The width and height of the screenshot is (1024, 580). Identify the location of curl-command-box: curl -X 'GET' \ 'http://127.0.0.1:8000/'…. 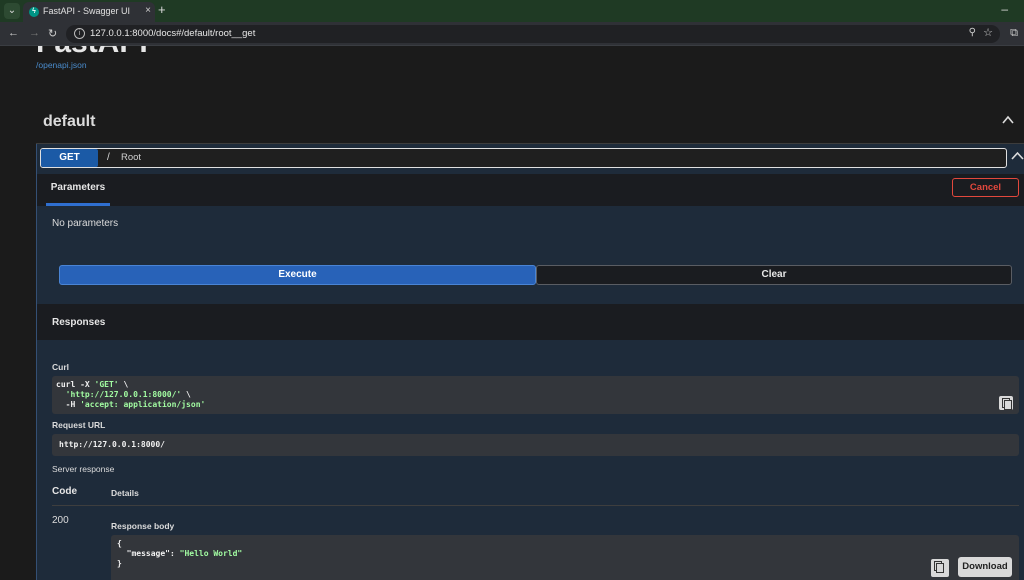
(535, 395).